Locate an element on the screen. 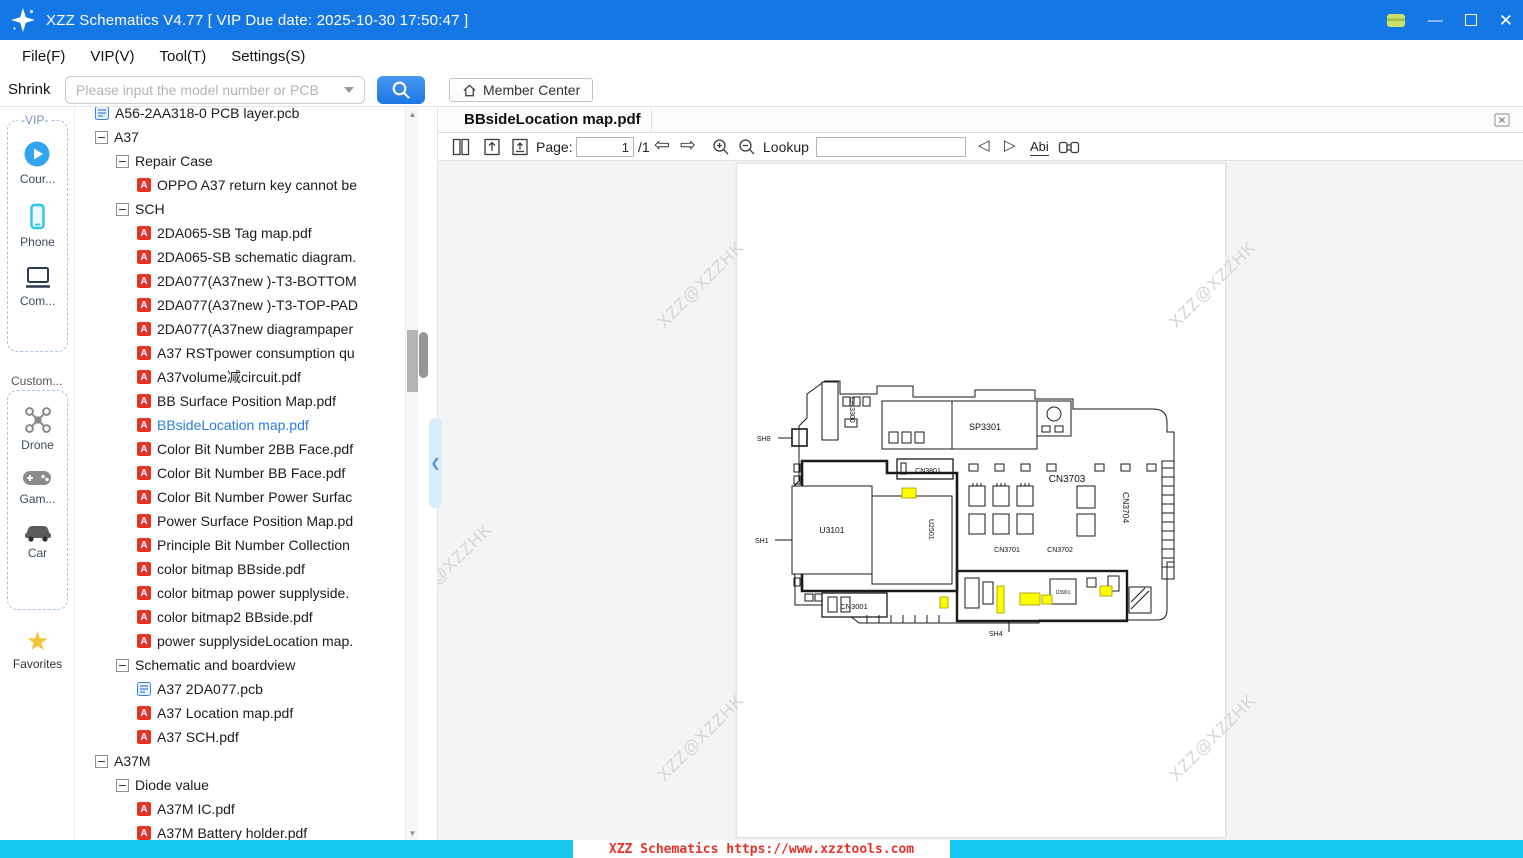 Image resolution: width=1523 pixels, height=858 pixels. document-tab-bar: BBsideLocation map.pdf is located at coordinates (980, 120).